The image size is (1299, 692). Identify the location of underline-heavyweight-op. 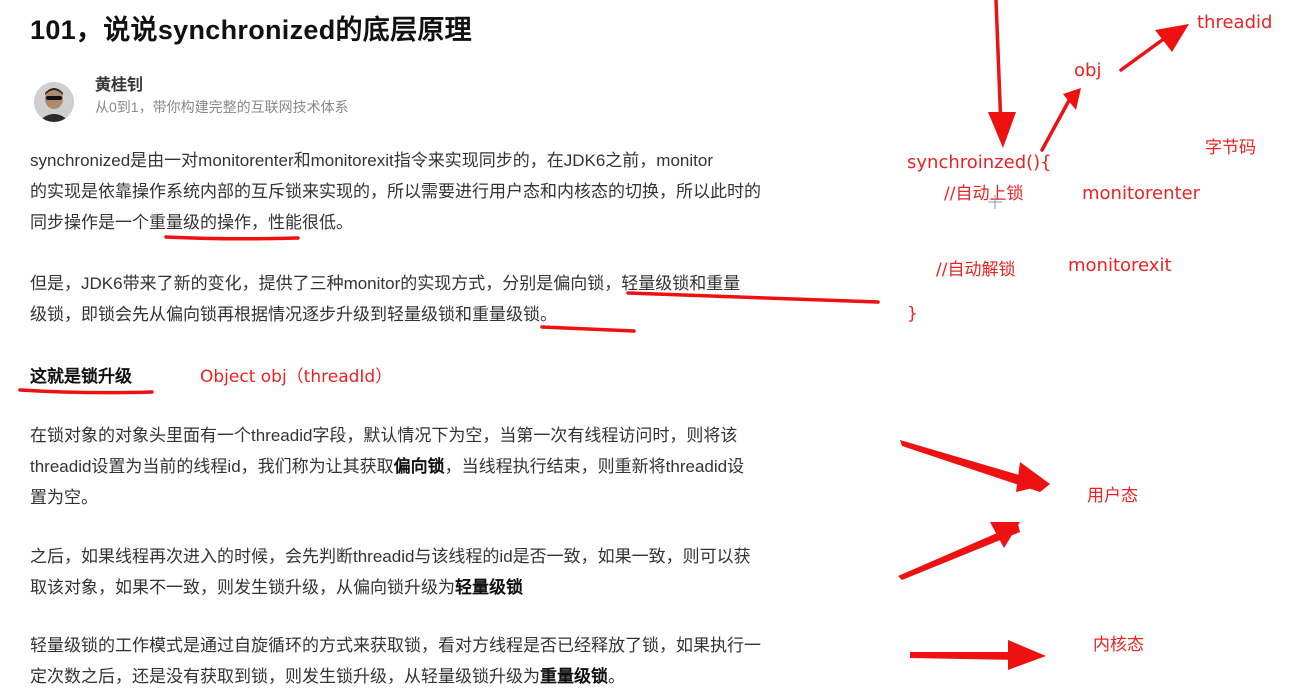
(232, 238).